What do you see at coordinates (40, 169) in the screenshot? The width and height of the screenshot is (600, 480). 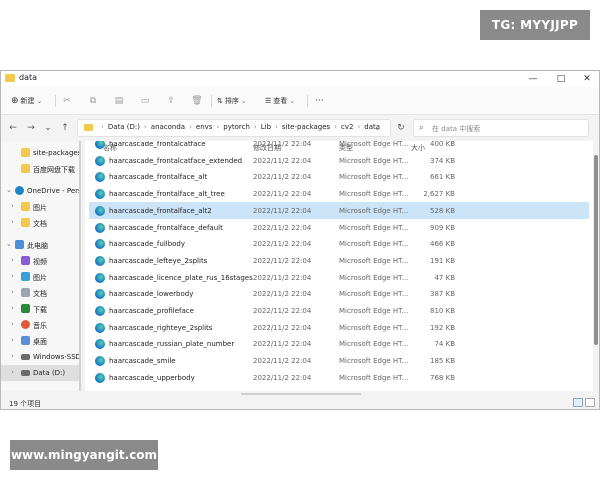 I see `sidebar-item-baidu-downloads: 百度网盘下载` at bounding box center [40, 169].